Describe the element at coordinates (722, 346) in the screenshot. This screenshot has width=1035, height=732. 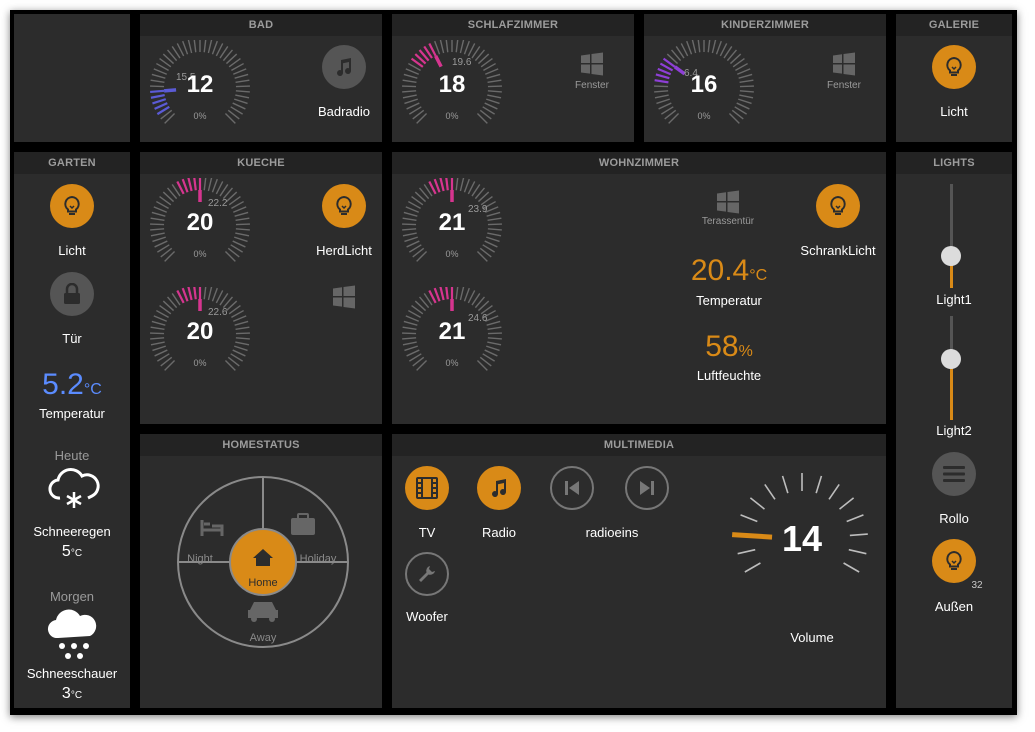
I see `humidity-value: 58` at that location.